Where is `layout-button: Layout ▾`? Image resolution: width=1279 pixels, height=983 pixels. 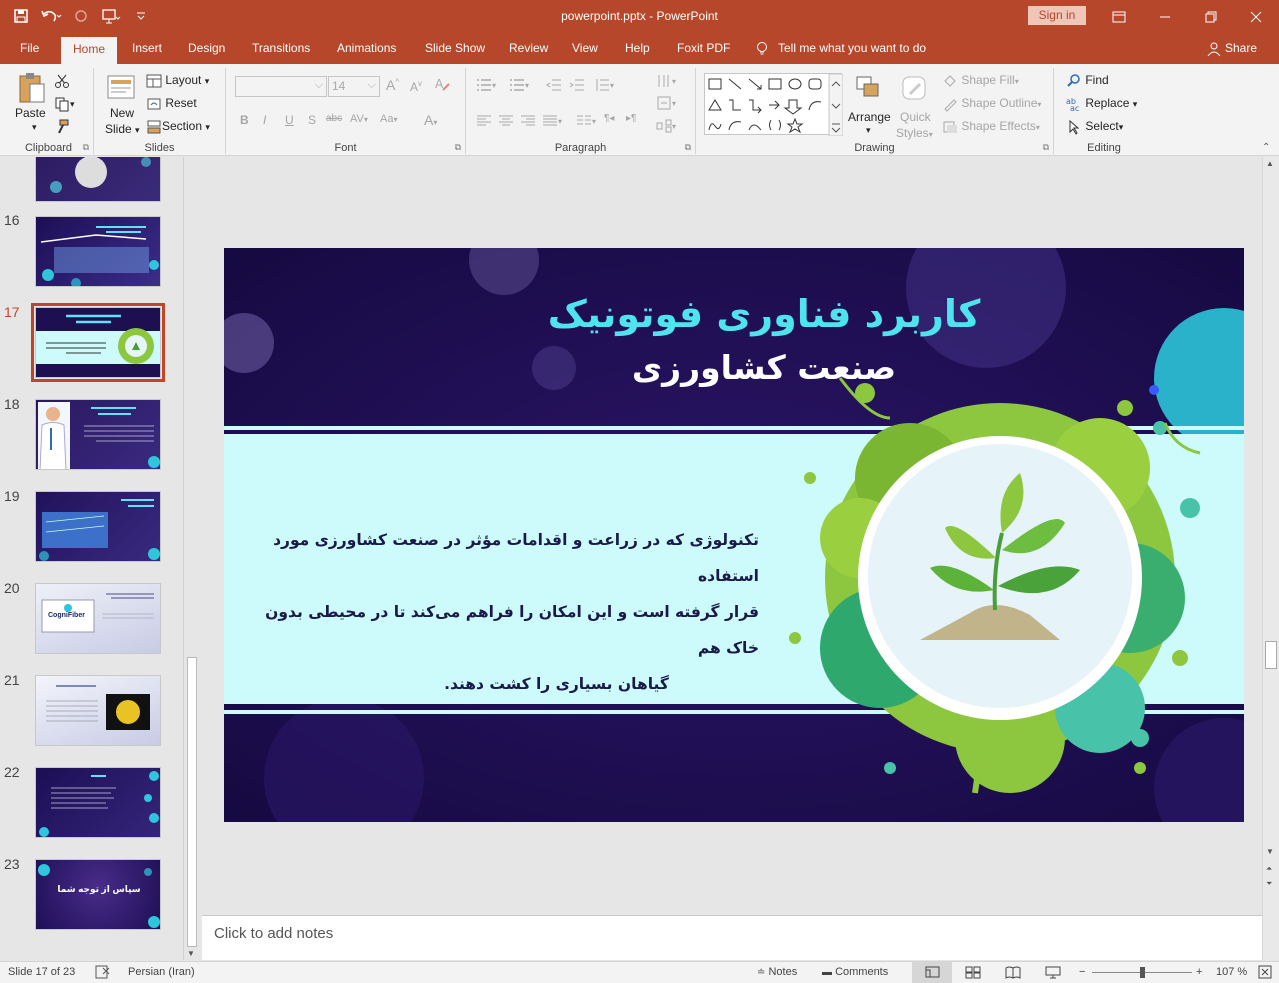 layout-button: Layout ▾ is located at coordinates (177, 81).